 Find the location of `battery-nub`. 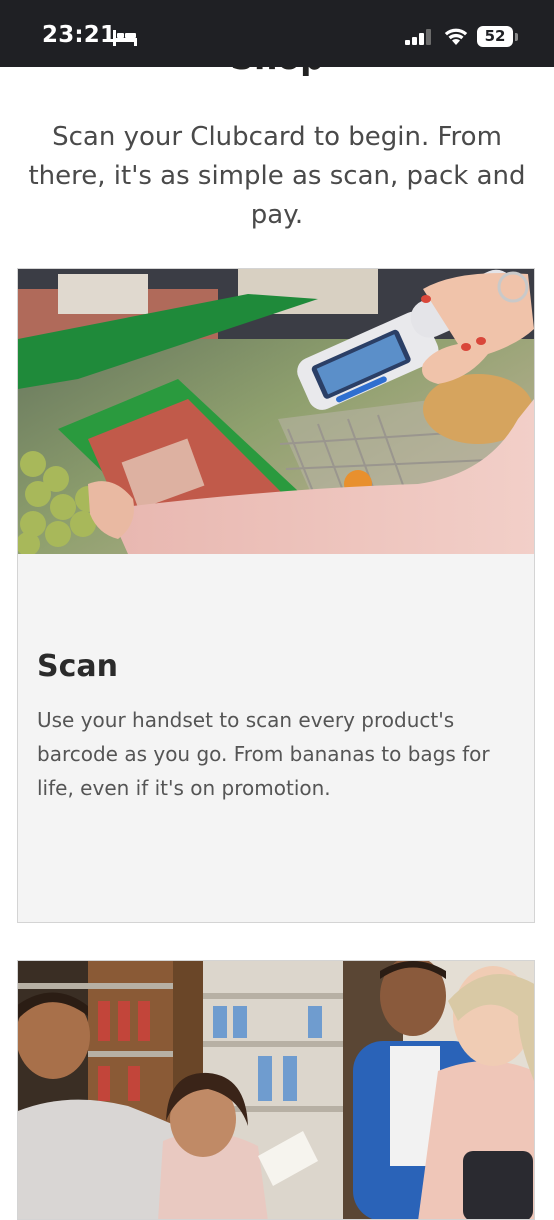

battery-nub is located at coordinates (516, 37).